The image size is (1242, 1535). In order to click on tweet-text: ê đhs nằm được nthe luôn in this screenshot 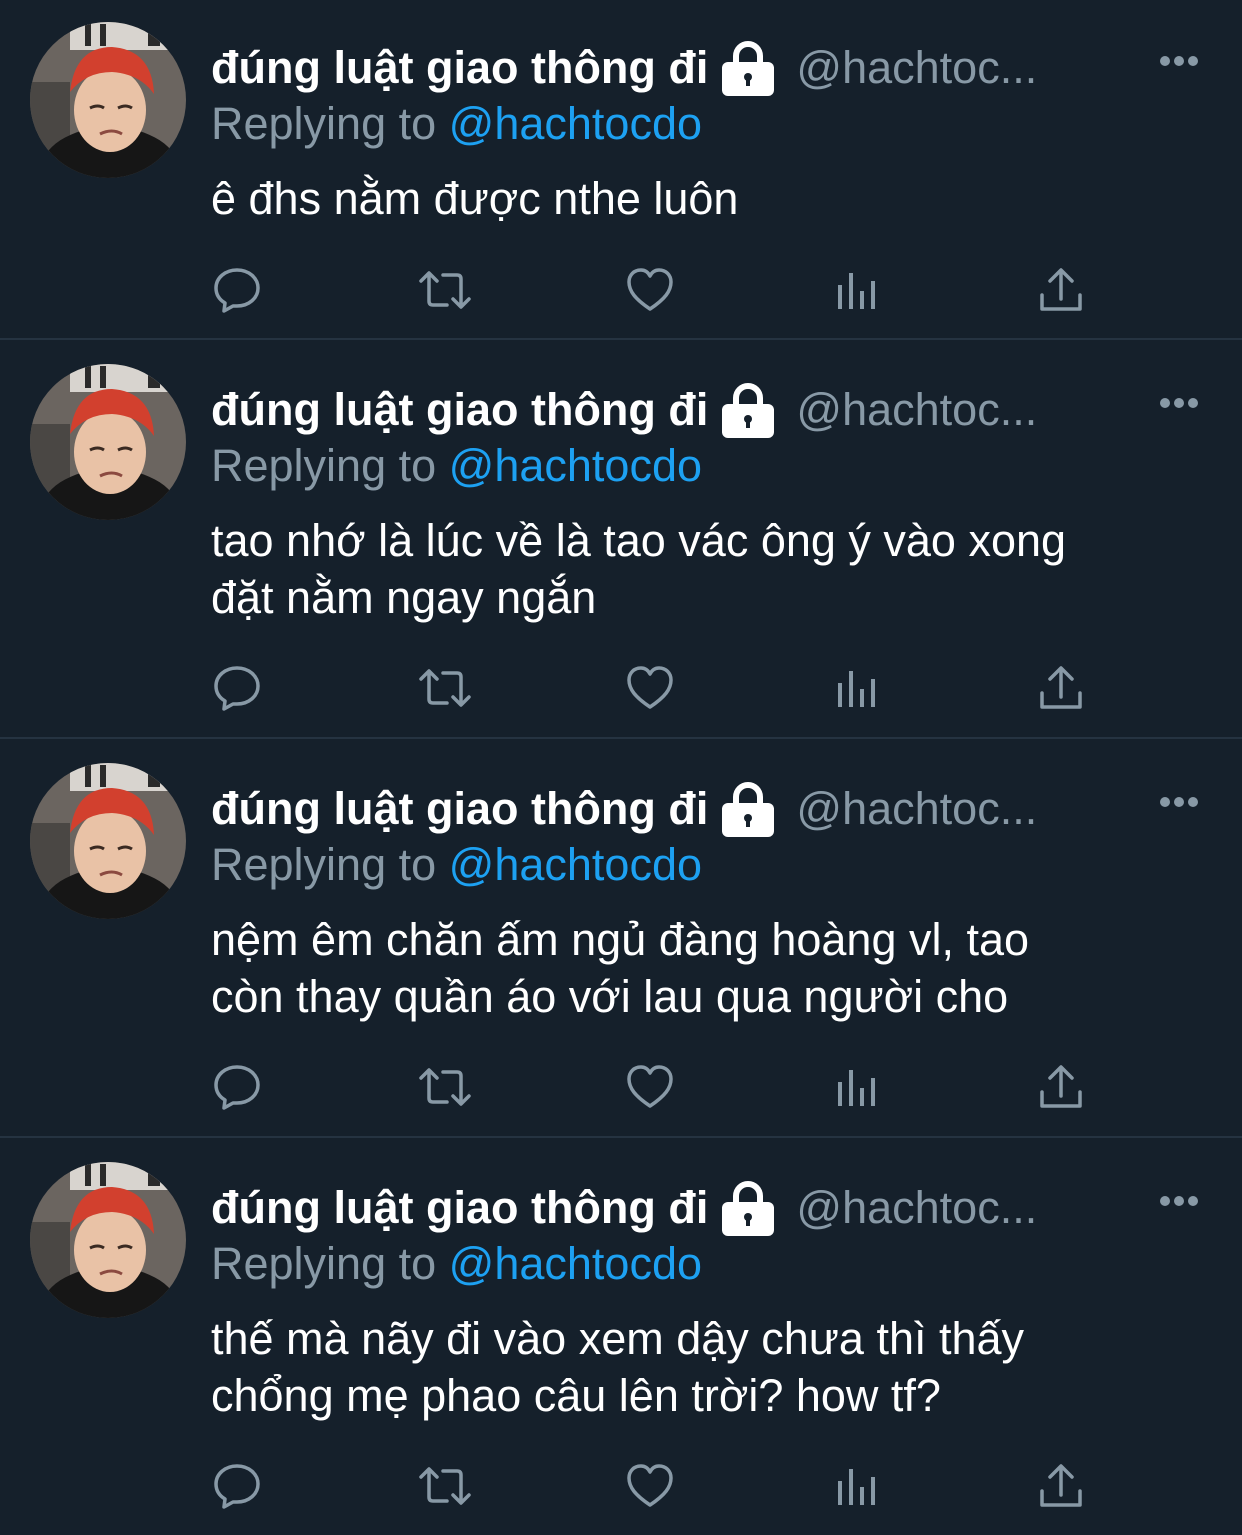, I will do `click(475, 198)`.